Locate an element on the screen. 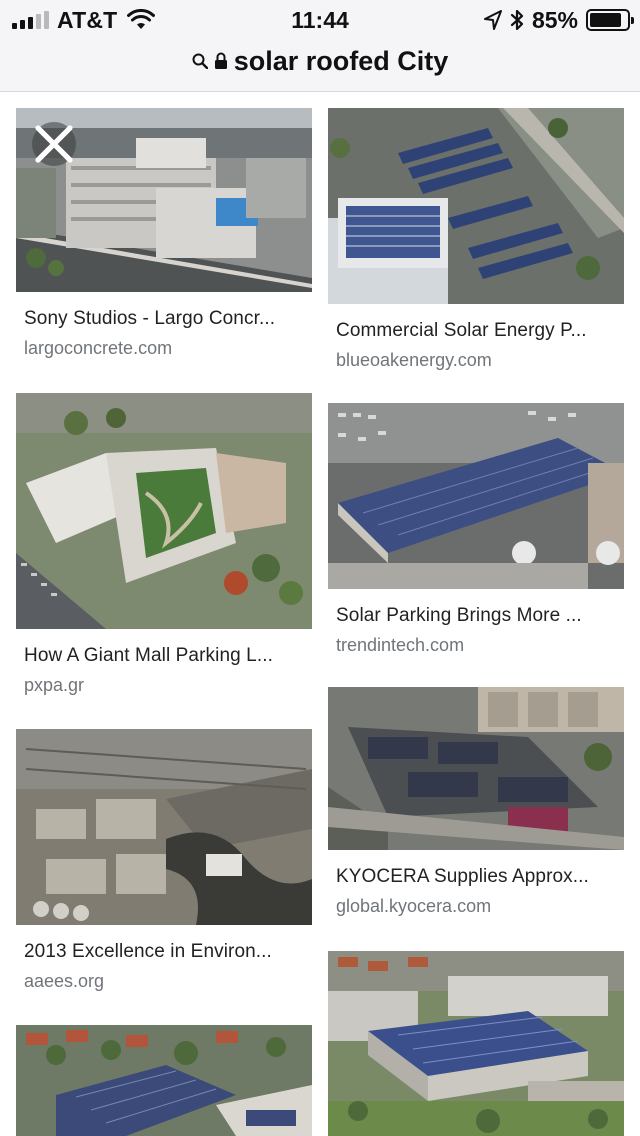  close-button is located at coordinates (54, 144).